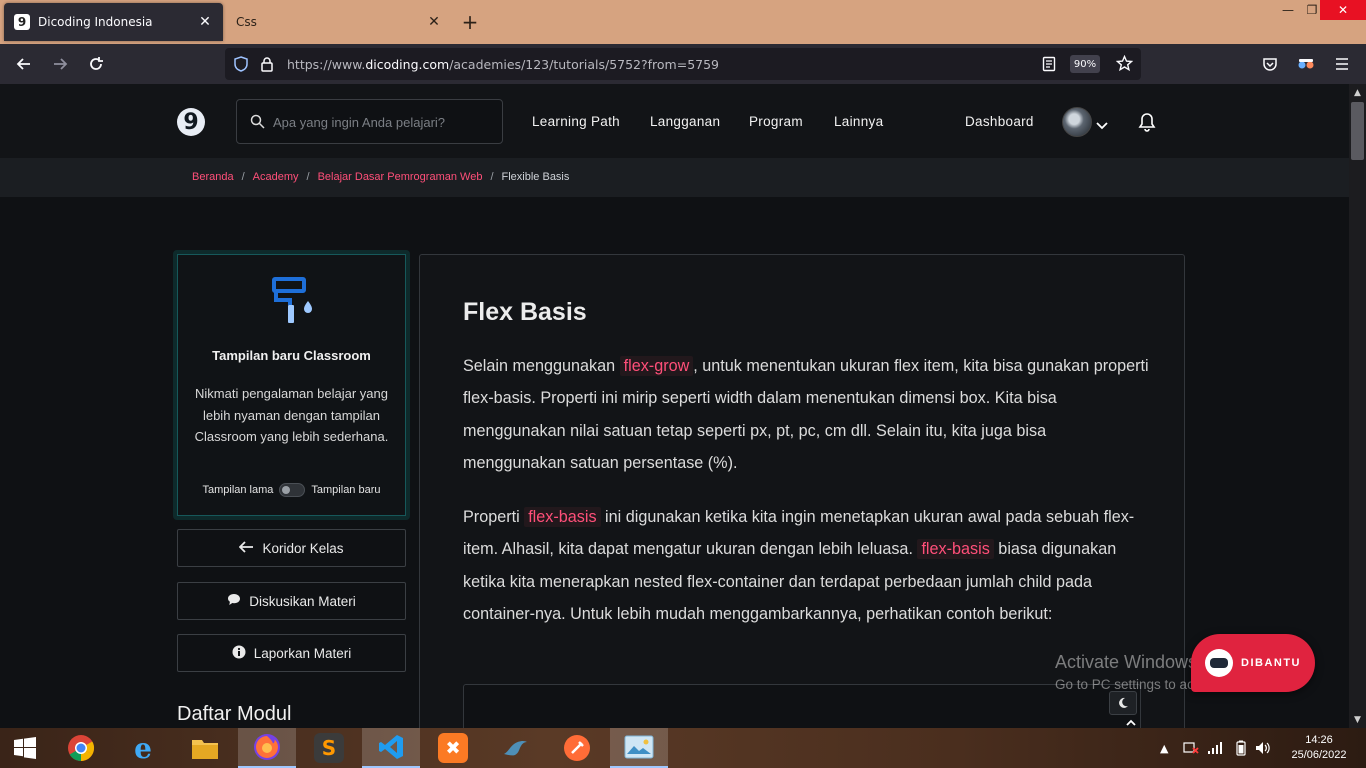  Describe the element at coordinates (1123, 703) in the screenshot. I see `moon-icon` at that location.